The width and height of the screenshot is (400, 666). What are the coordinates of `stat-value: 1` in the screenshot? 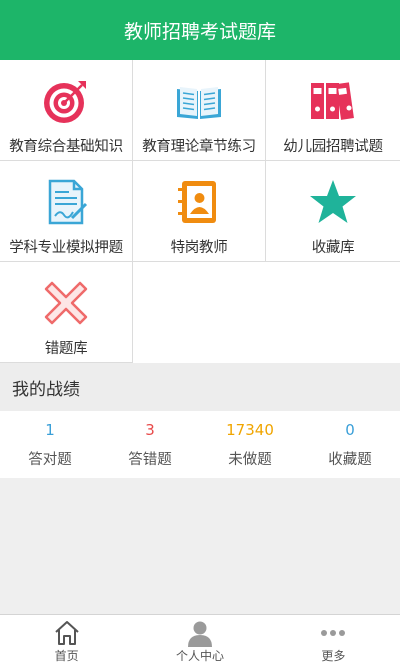 It's located at (50, 430).